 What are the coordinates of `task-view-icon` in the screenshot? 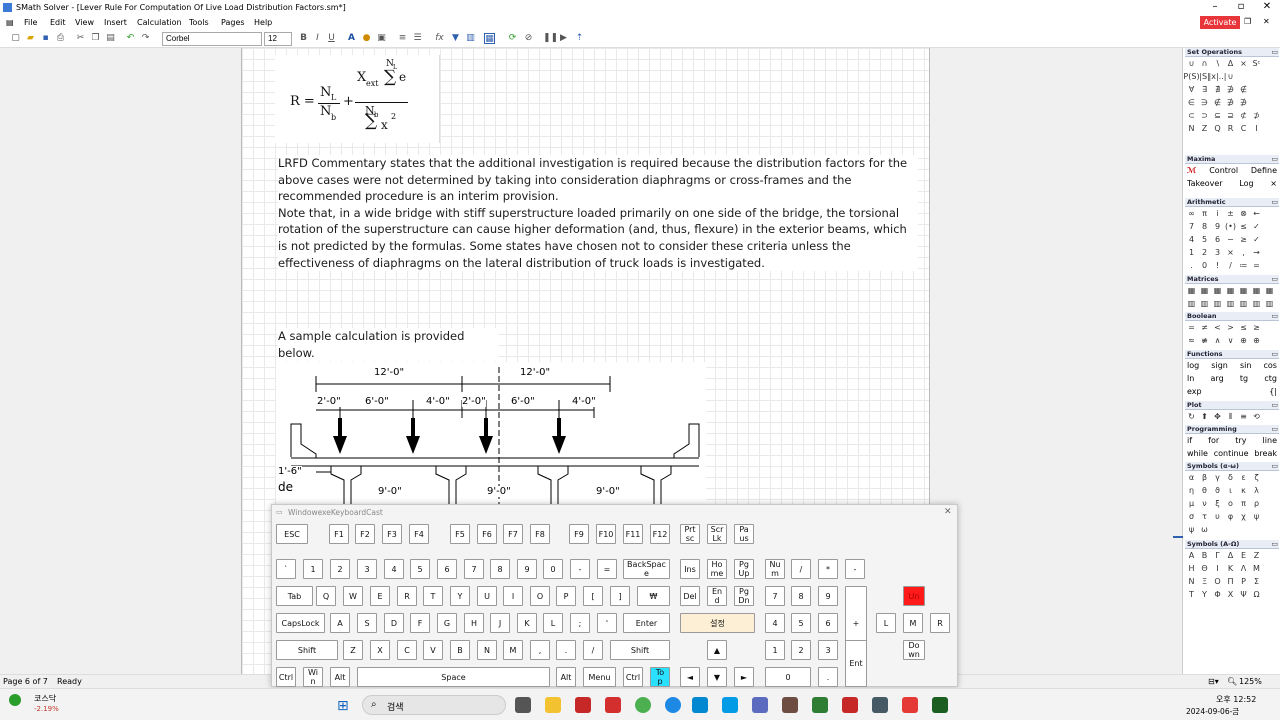 It's located at (523, 705).